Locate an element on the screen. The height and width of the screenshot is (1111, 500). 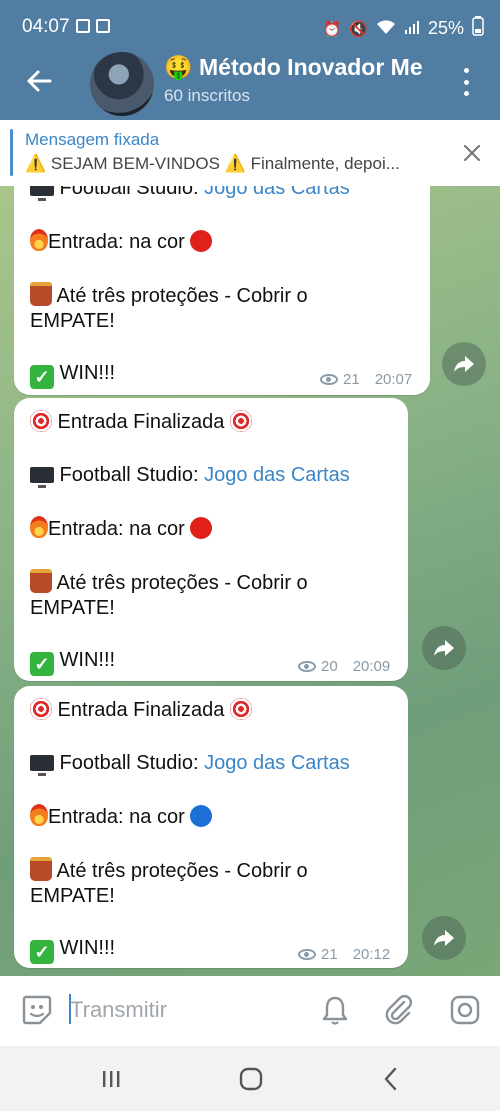
battery-percent: 25% is located at coordinates (445, 28).